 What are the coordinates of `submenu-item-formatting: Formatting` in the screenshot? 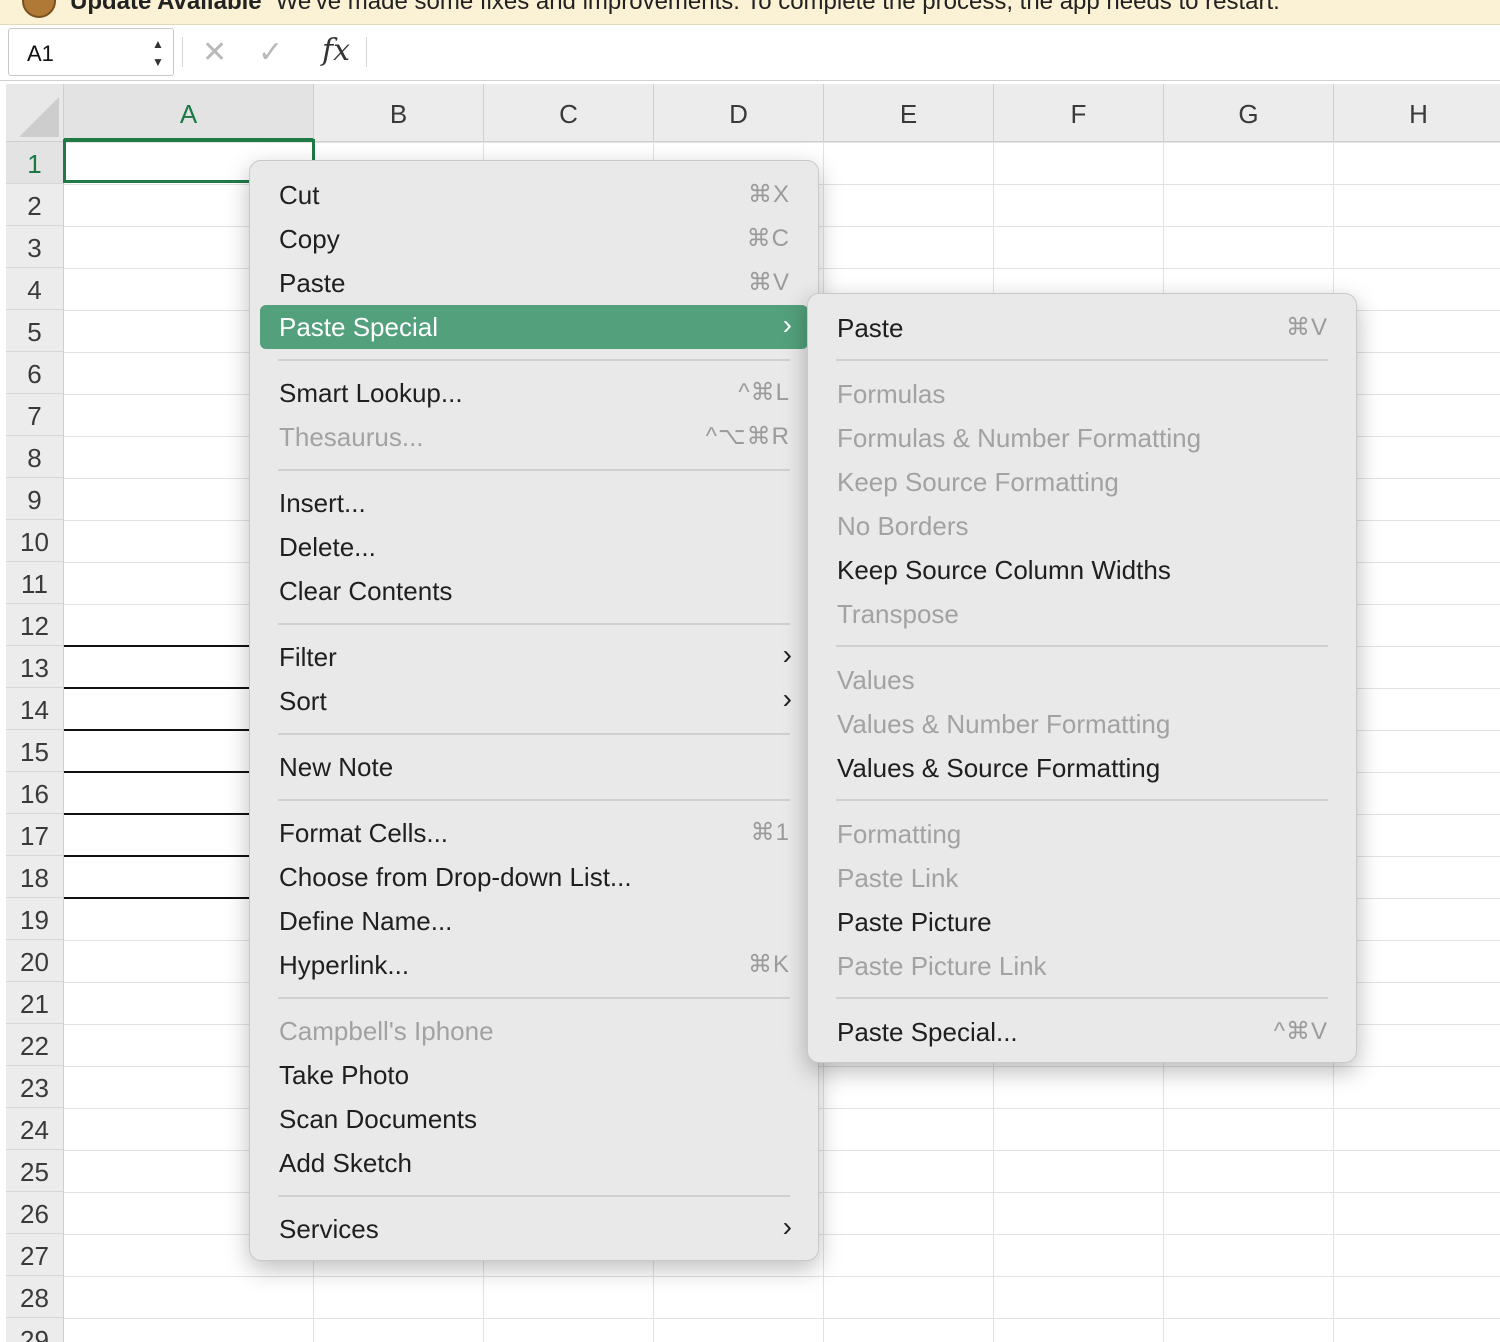 It's located at (1082, 834).